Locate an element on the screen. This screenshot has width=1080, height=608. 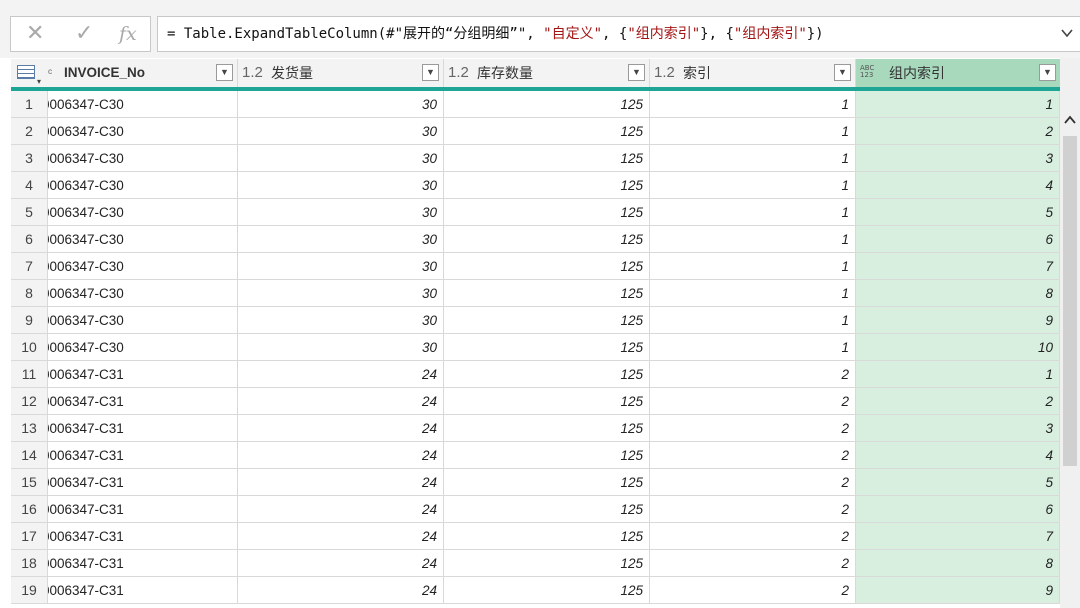
row-number: 9 is located at coordinates (29, 320).